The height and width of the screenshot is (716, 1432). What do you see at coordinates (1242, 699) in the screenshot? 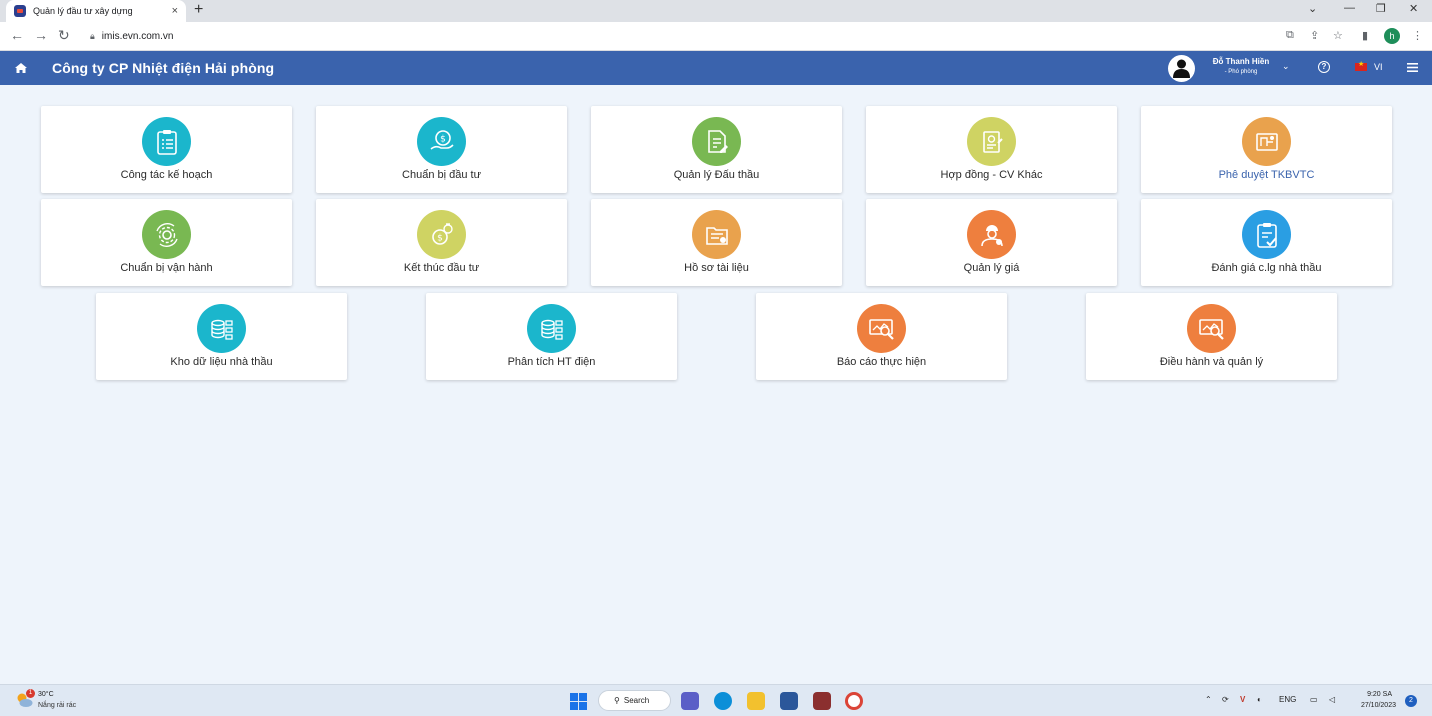
I see `antivirus-icon: V` at bounding box center [1242, 699].